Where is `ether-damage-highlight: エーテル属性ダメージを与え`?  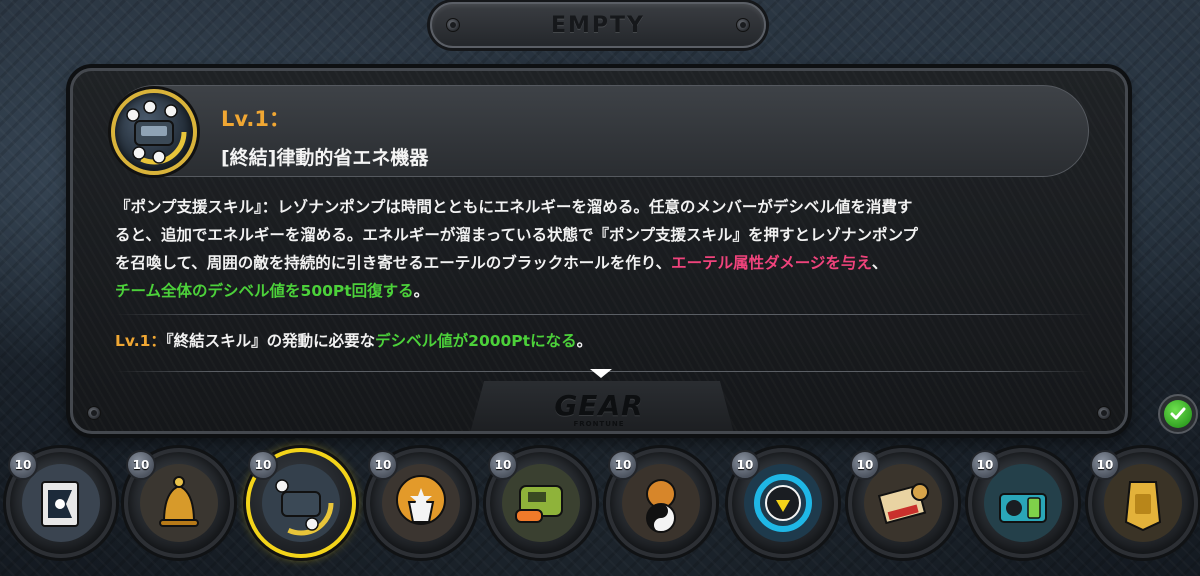 ether-damage-highlight: エーテル属性ダメージを与え is located at coordinates (771, 263).